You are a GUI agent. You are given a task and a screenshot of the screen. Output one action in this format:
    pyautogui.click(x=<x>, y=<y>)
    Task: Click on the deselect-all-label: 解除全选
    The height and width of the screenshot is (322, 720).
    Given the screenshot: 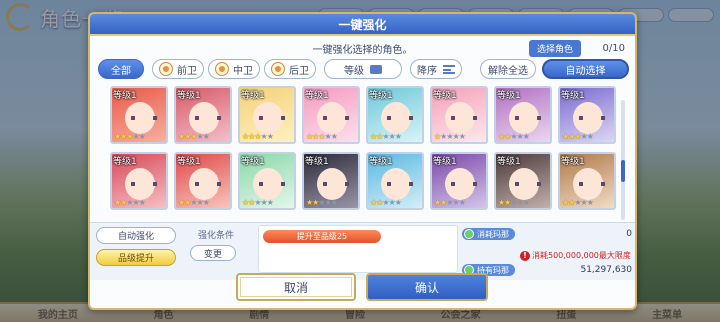 What is the action you would take?
    pyautogui.click(x=508, y=71)
    